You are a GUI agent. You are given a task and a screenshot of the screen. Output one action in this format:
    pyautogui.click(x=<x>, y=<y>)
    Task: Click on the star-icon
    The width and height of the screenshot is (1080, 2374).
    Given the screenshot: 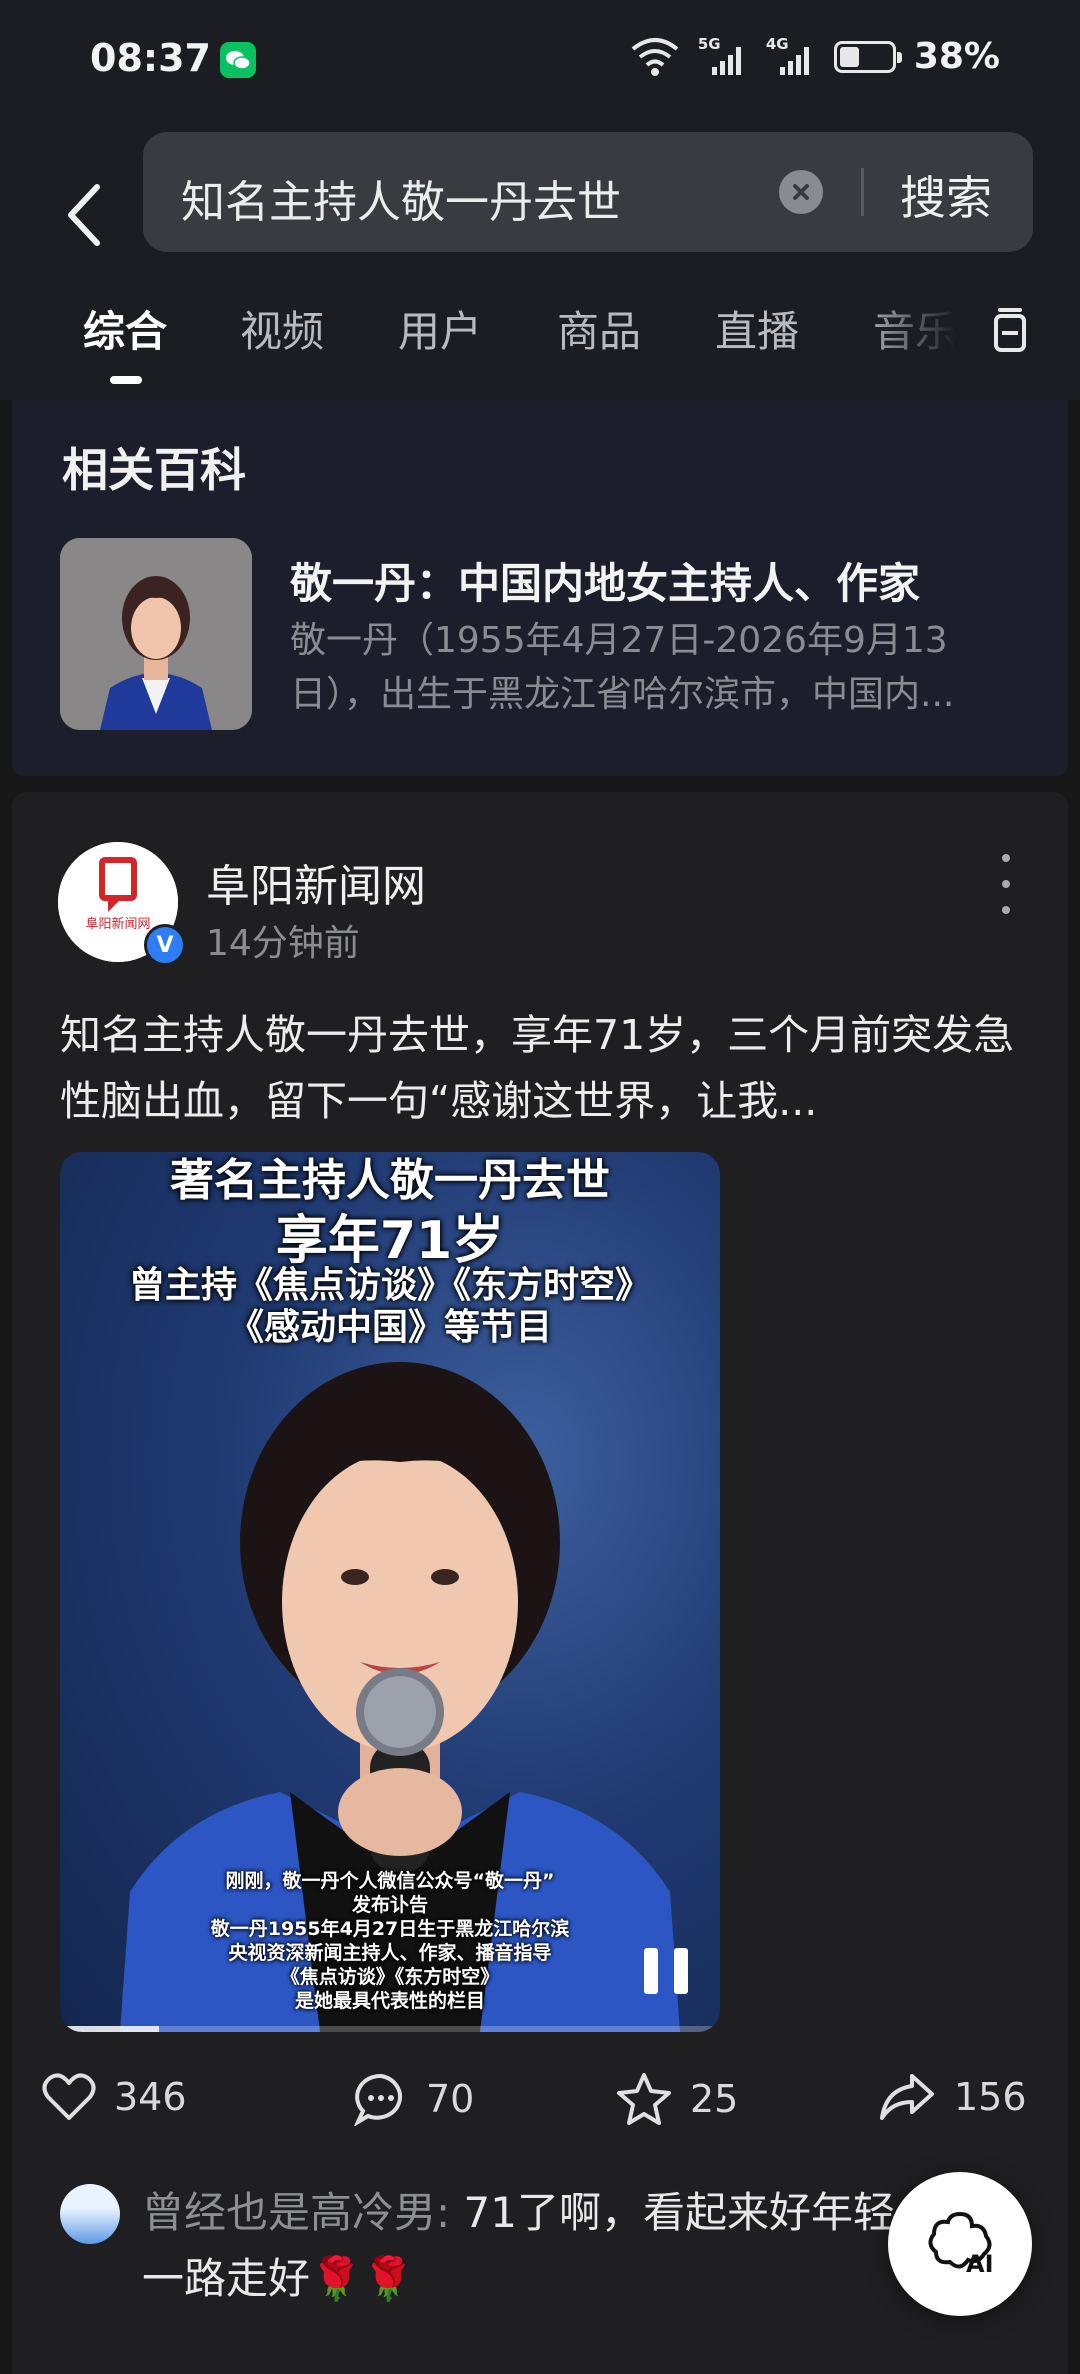 What is the action you would take?
    pyautogui.click(x=644, y=2099)
    